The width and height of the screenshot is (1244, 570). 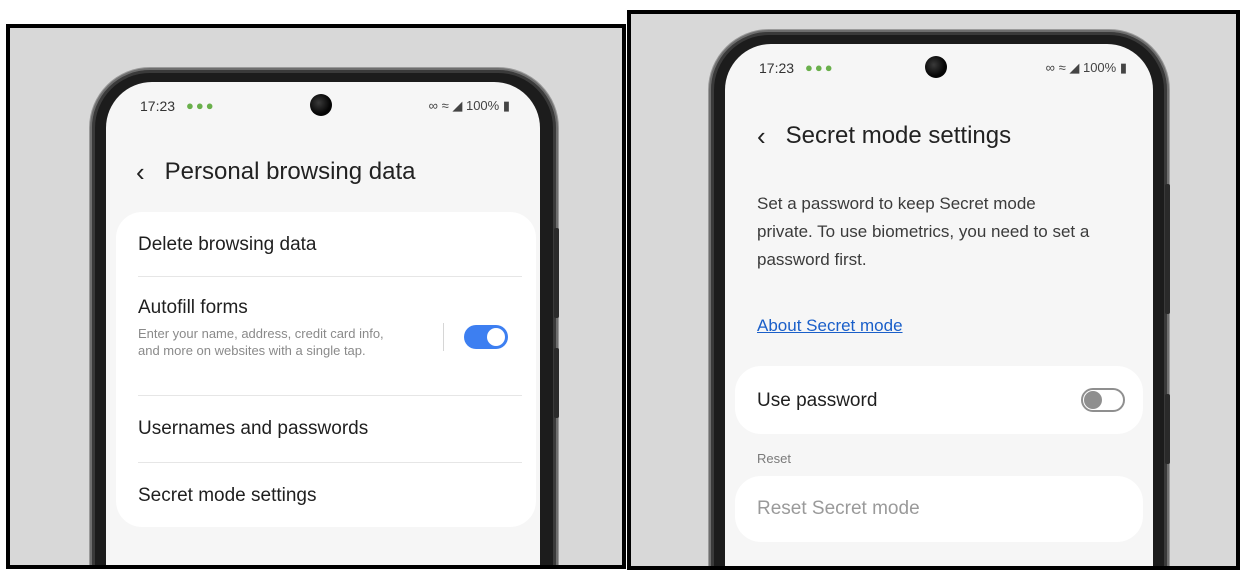 What do you see at coordinates (812, 259) in the screenshot?
I see `description-line: password first.` at bounding box center [812, 259].